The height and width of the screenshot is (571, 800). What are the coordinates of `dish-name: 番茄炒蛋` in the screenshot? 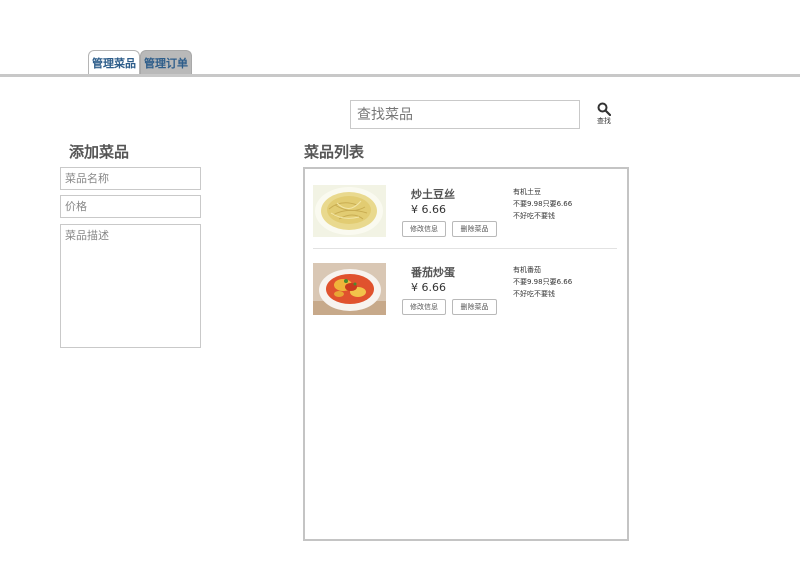 It's located at (433, 272).